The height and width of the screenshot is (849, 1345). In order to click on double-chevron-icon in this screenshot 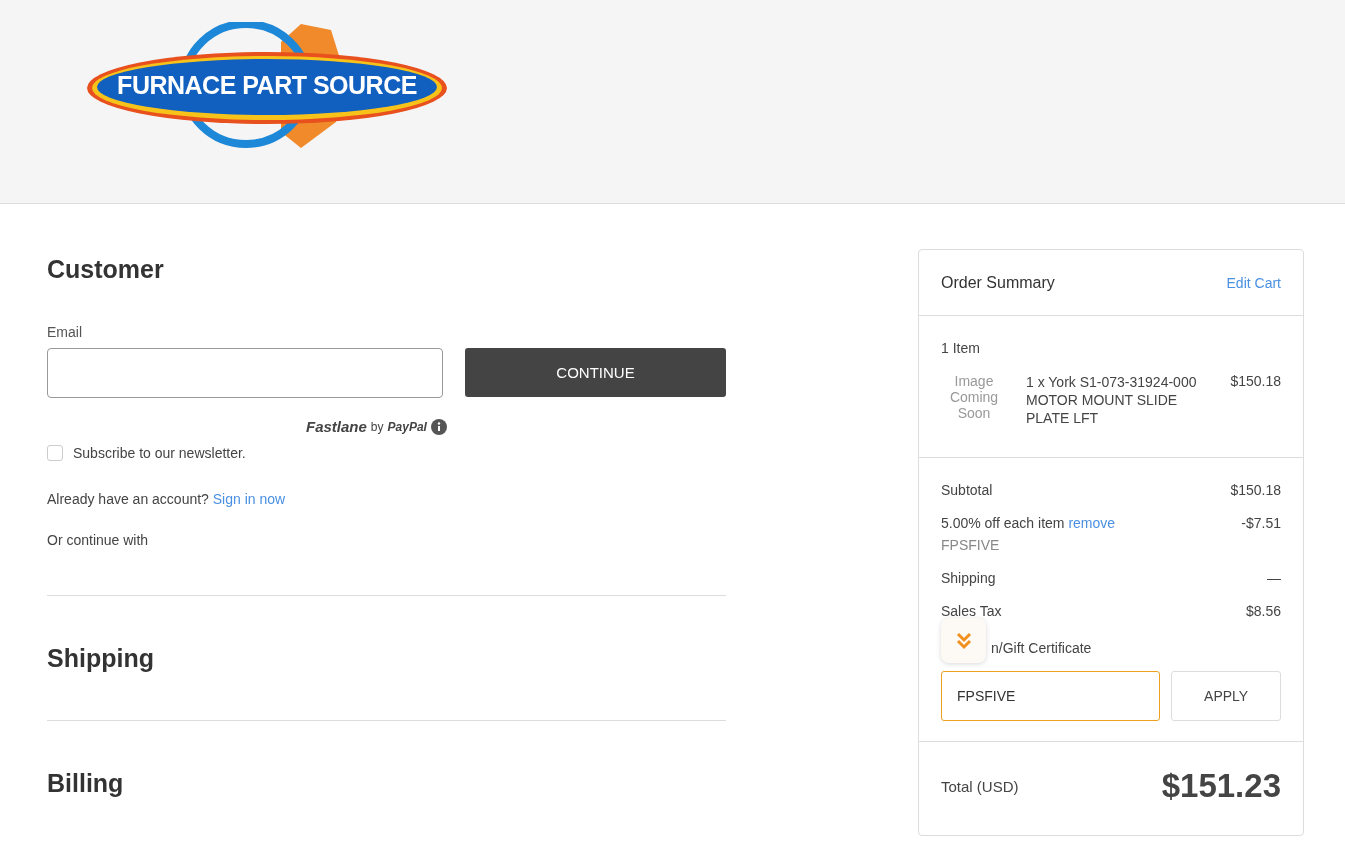, I will do `click(963, 640)`.